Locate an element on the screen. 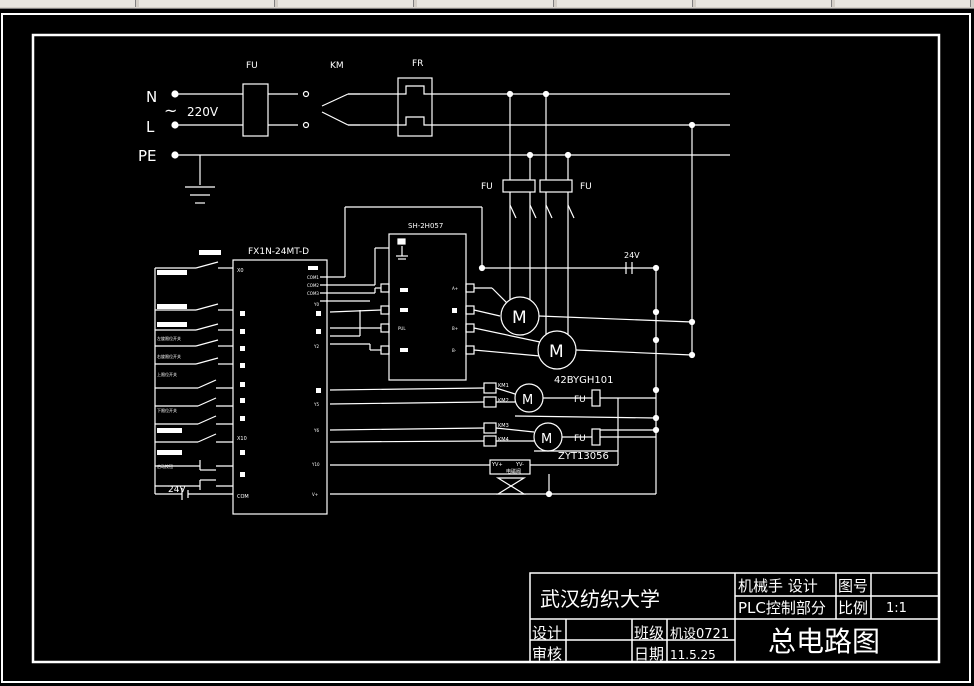 This screenshot has height=686, width=974. label-y5: Y5 is located at coordinates (316, 404).